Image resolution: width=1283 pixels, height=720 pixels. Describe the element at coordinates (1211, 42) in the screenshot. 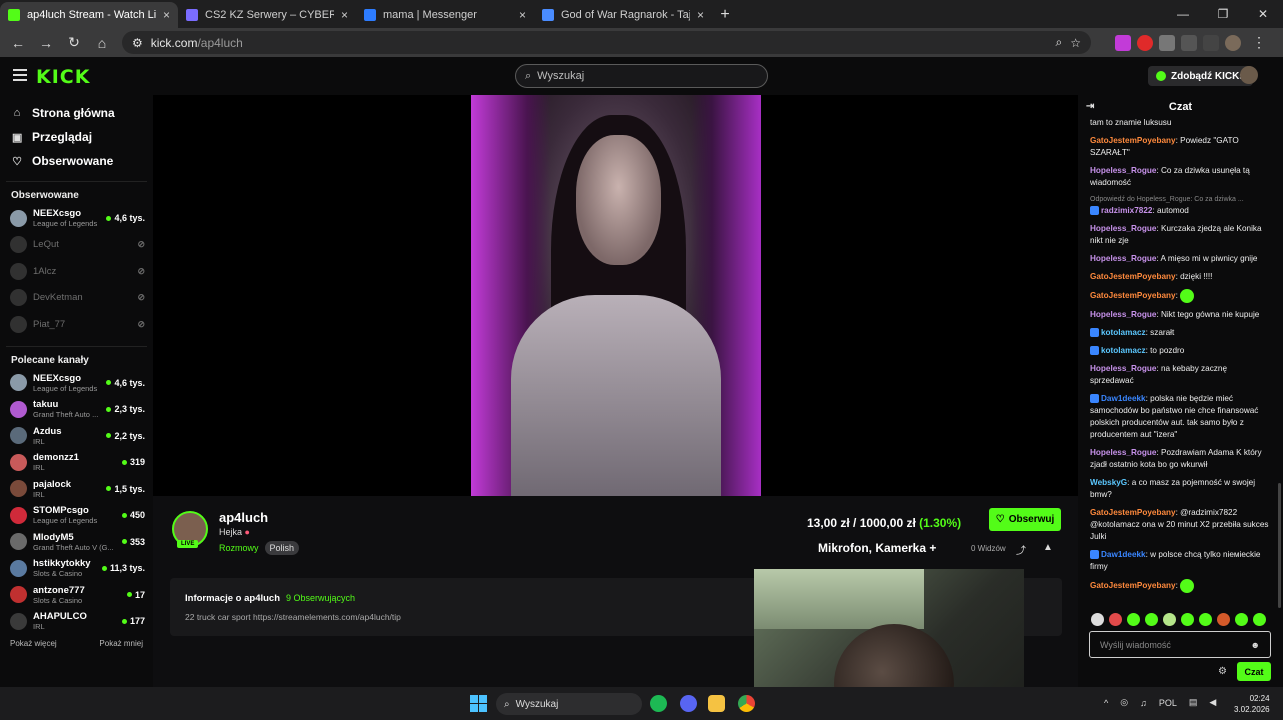

I see `reading-list-icon` at that location.